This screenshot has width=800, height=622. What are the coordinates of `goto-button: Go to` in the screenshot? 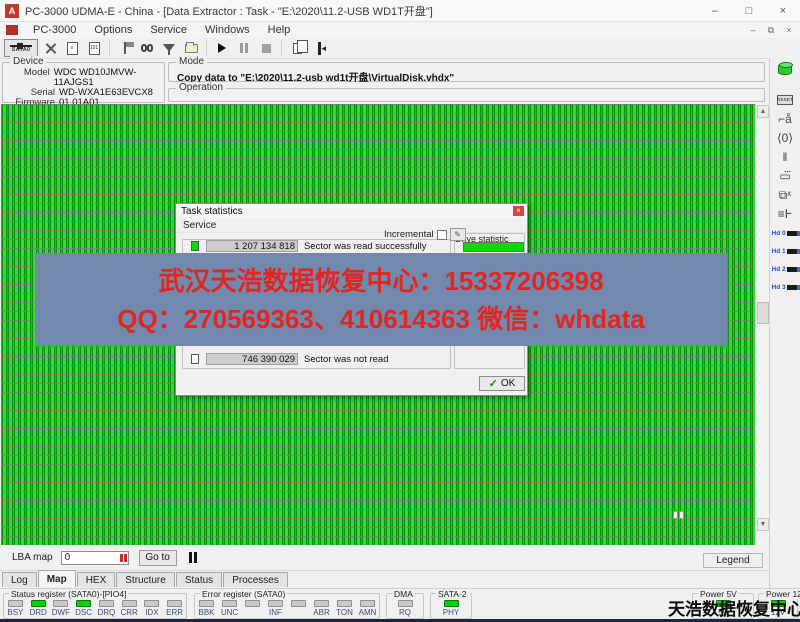 It's located at (157, 557).